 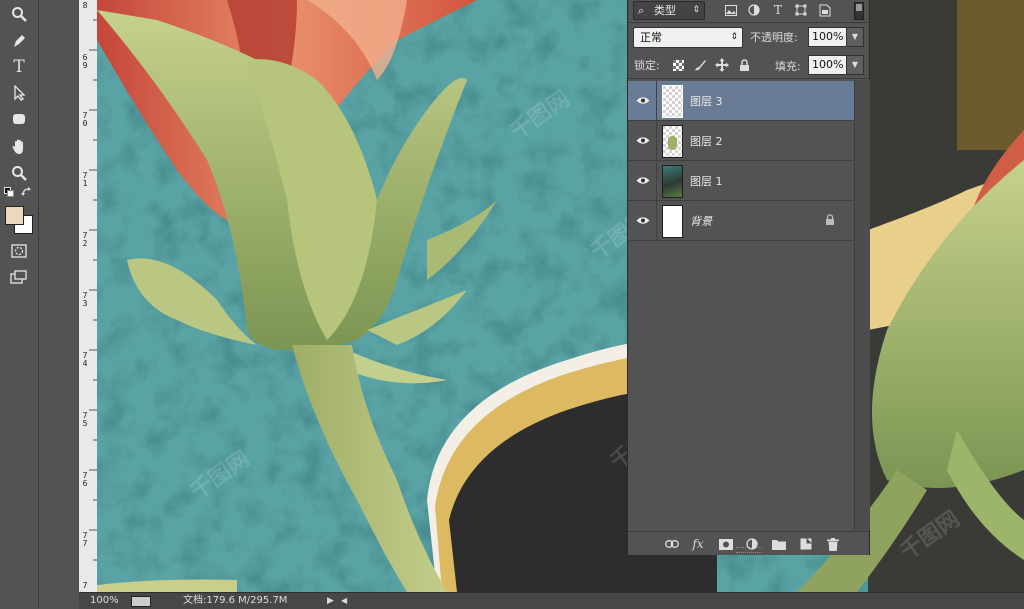 What do you see at coordinates (706, 141) in the screenshot?
I see `layer-name: 图层 2` at bounding box center [706, 141].